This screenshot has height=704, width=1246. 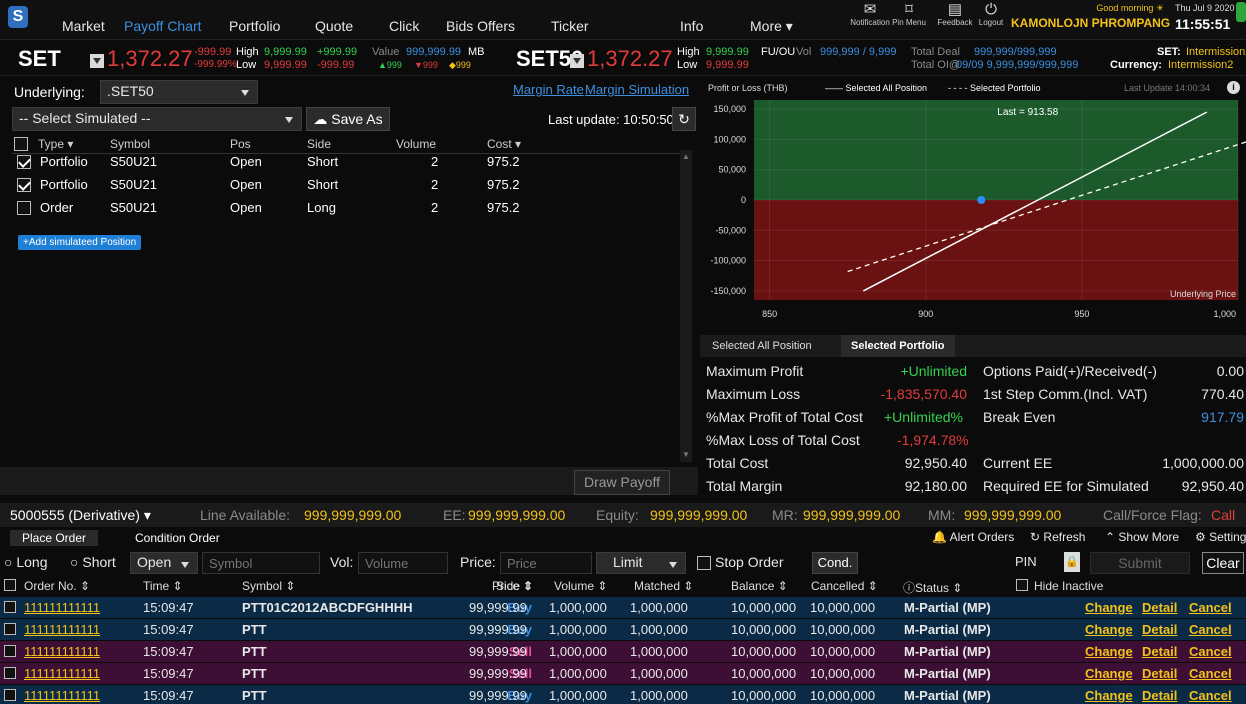 What do you see at coordinates (346, 208) in the screenshot?
I see `position-row: Order S50U21 Open Long 2 975.2` at bounding box center [346, 208].